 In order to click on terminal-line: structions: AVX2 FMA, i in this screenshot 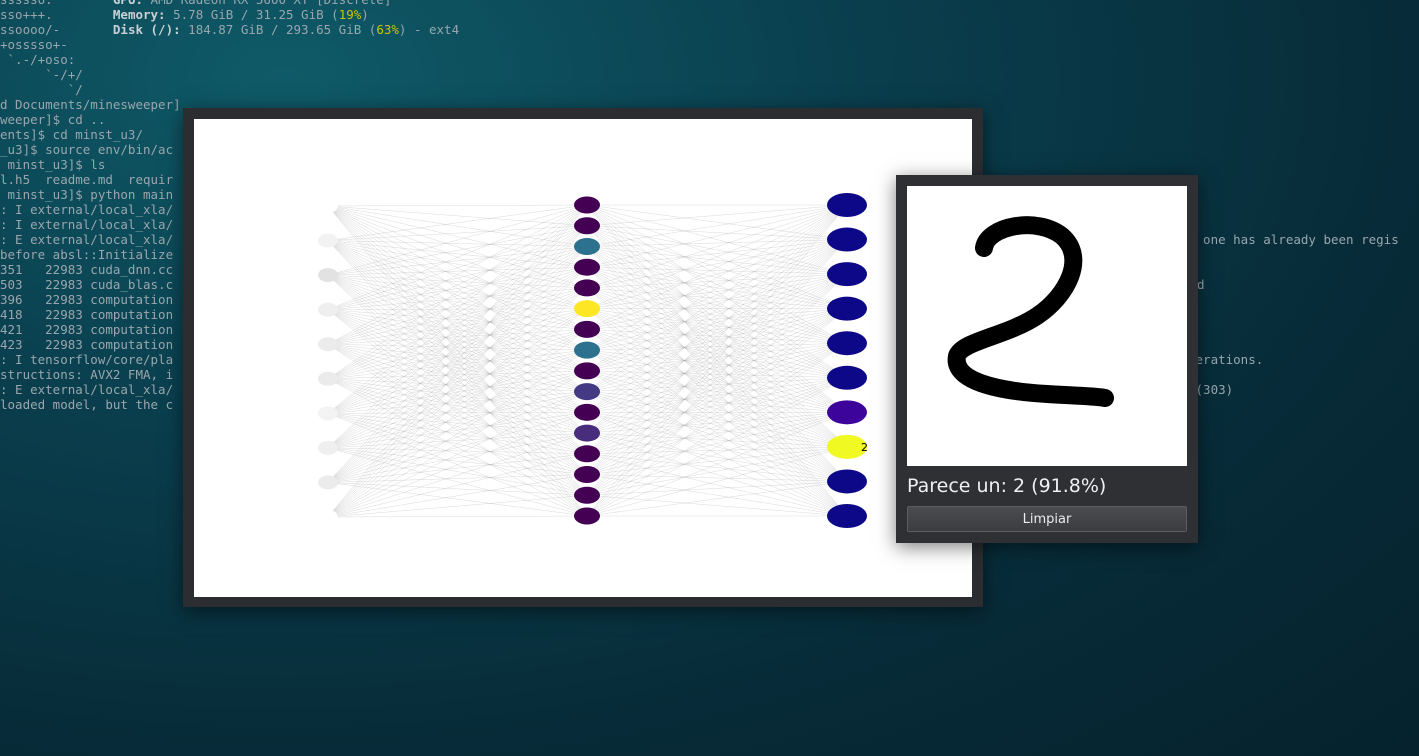, I will do `click(87, 374)`.